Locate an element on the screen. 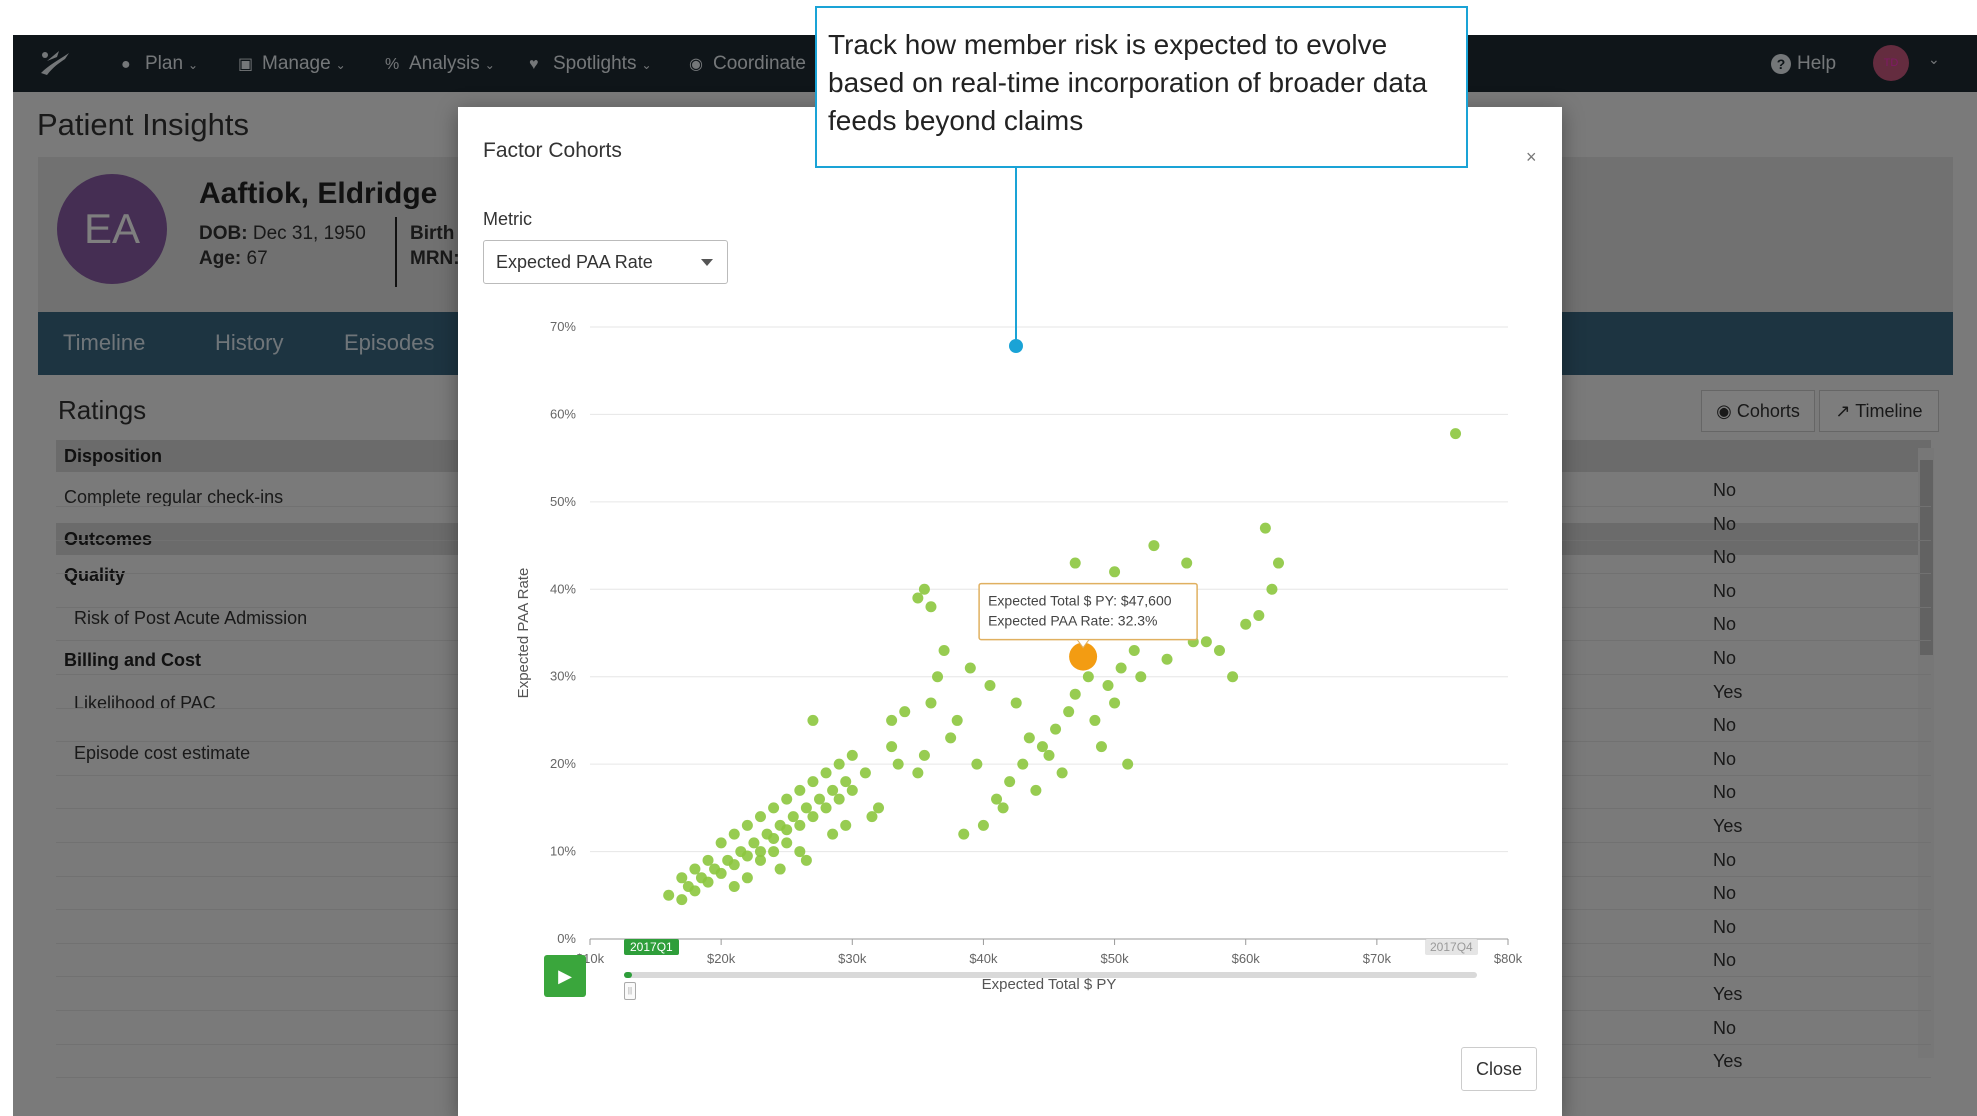 The image size is (1977, 1116). play-button: ▶ is located at coordinates (565, 976).